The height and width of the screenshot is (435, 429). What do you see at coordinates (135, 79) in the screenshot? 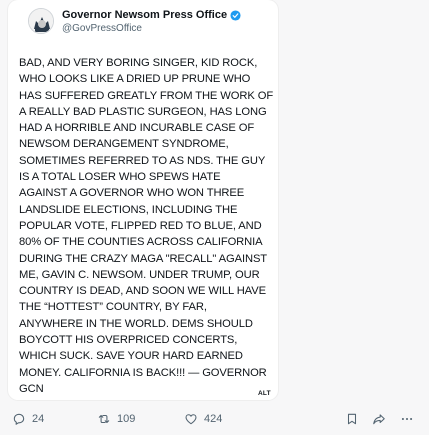
I see `tweet-text-line: WHO LOOKS LIKE A DRIED UP PRUNE WHO` at bounding box center [135, 79].